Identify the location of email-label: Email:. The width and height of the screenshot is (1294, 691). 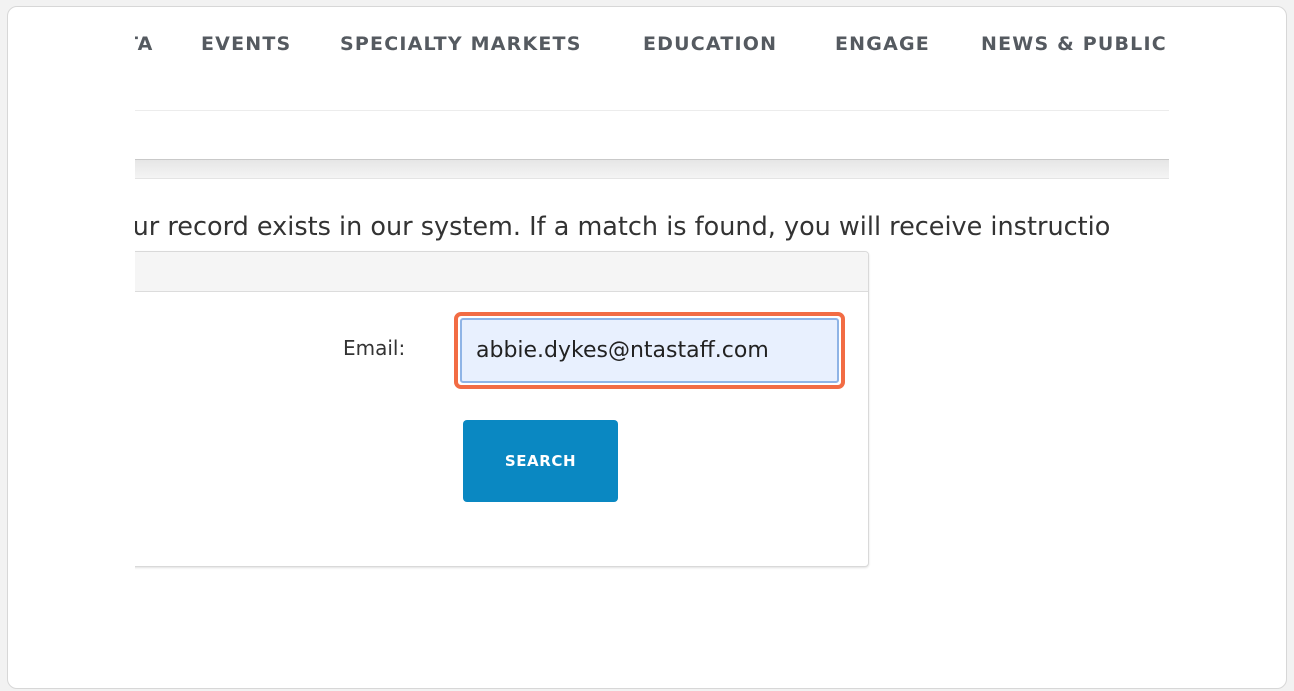
(374, 348).